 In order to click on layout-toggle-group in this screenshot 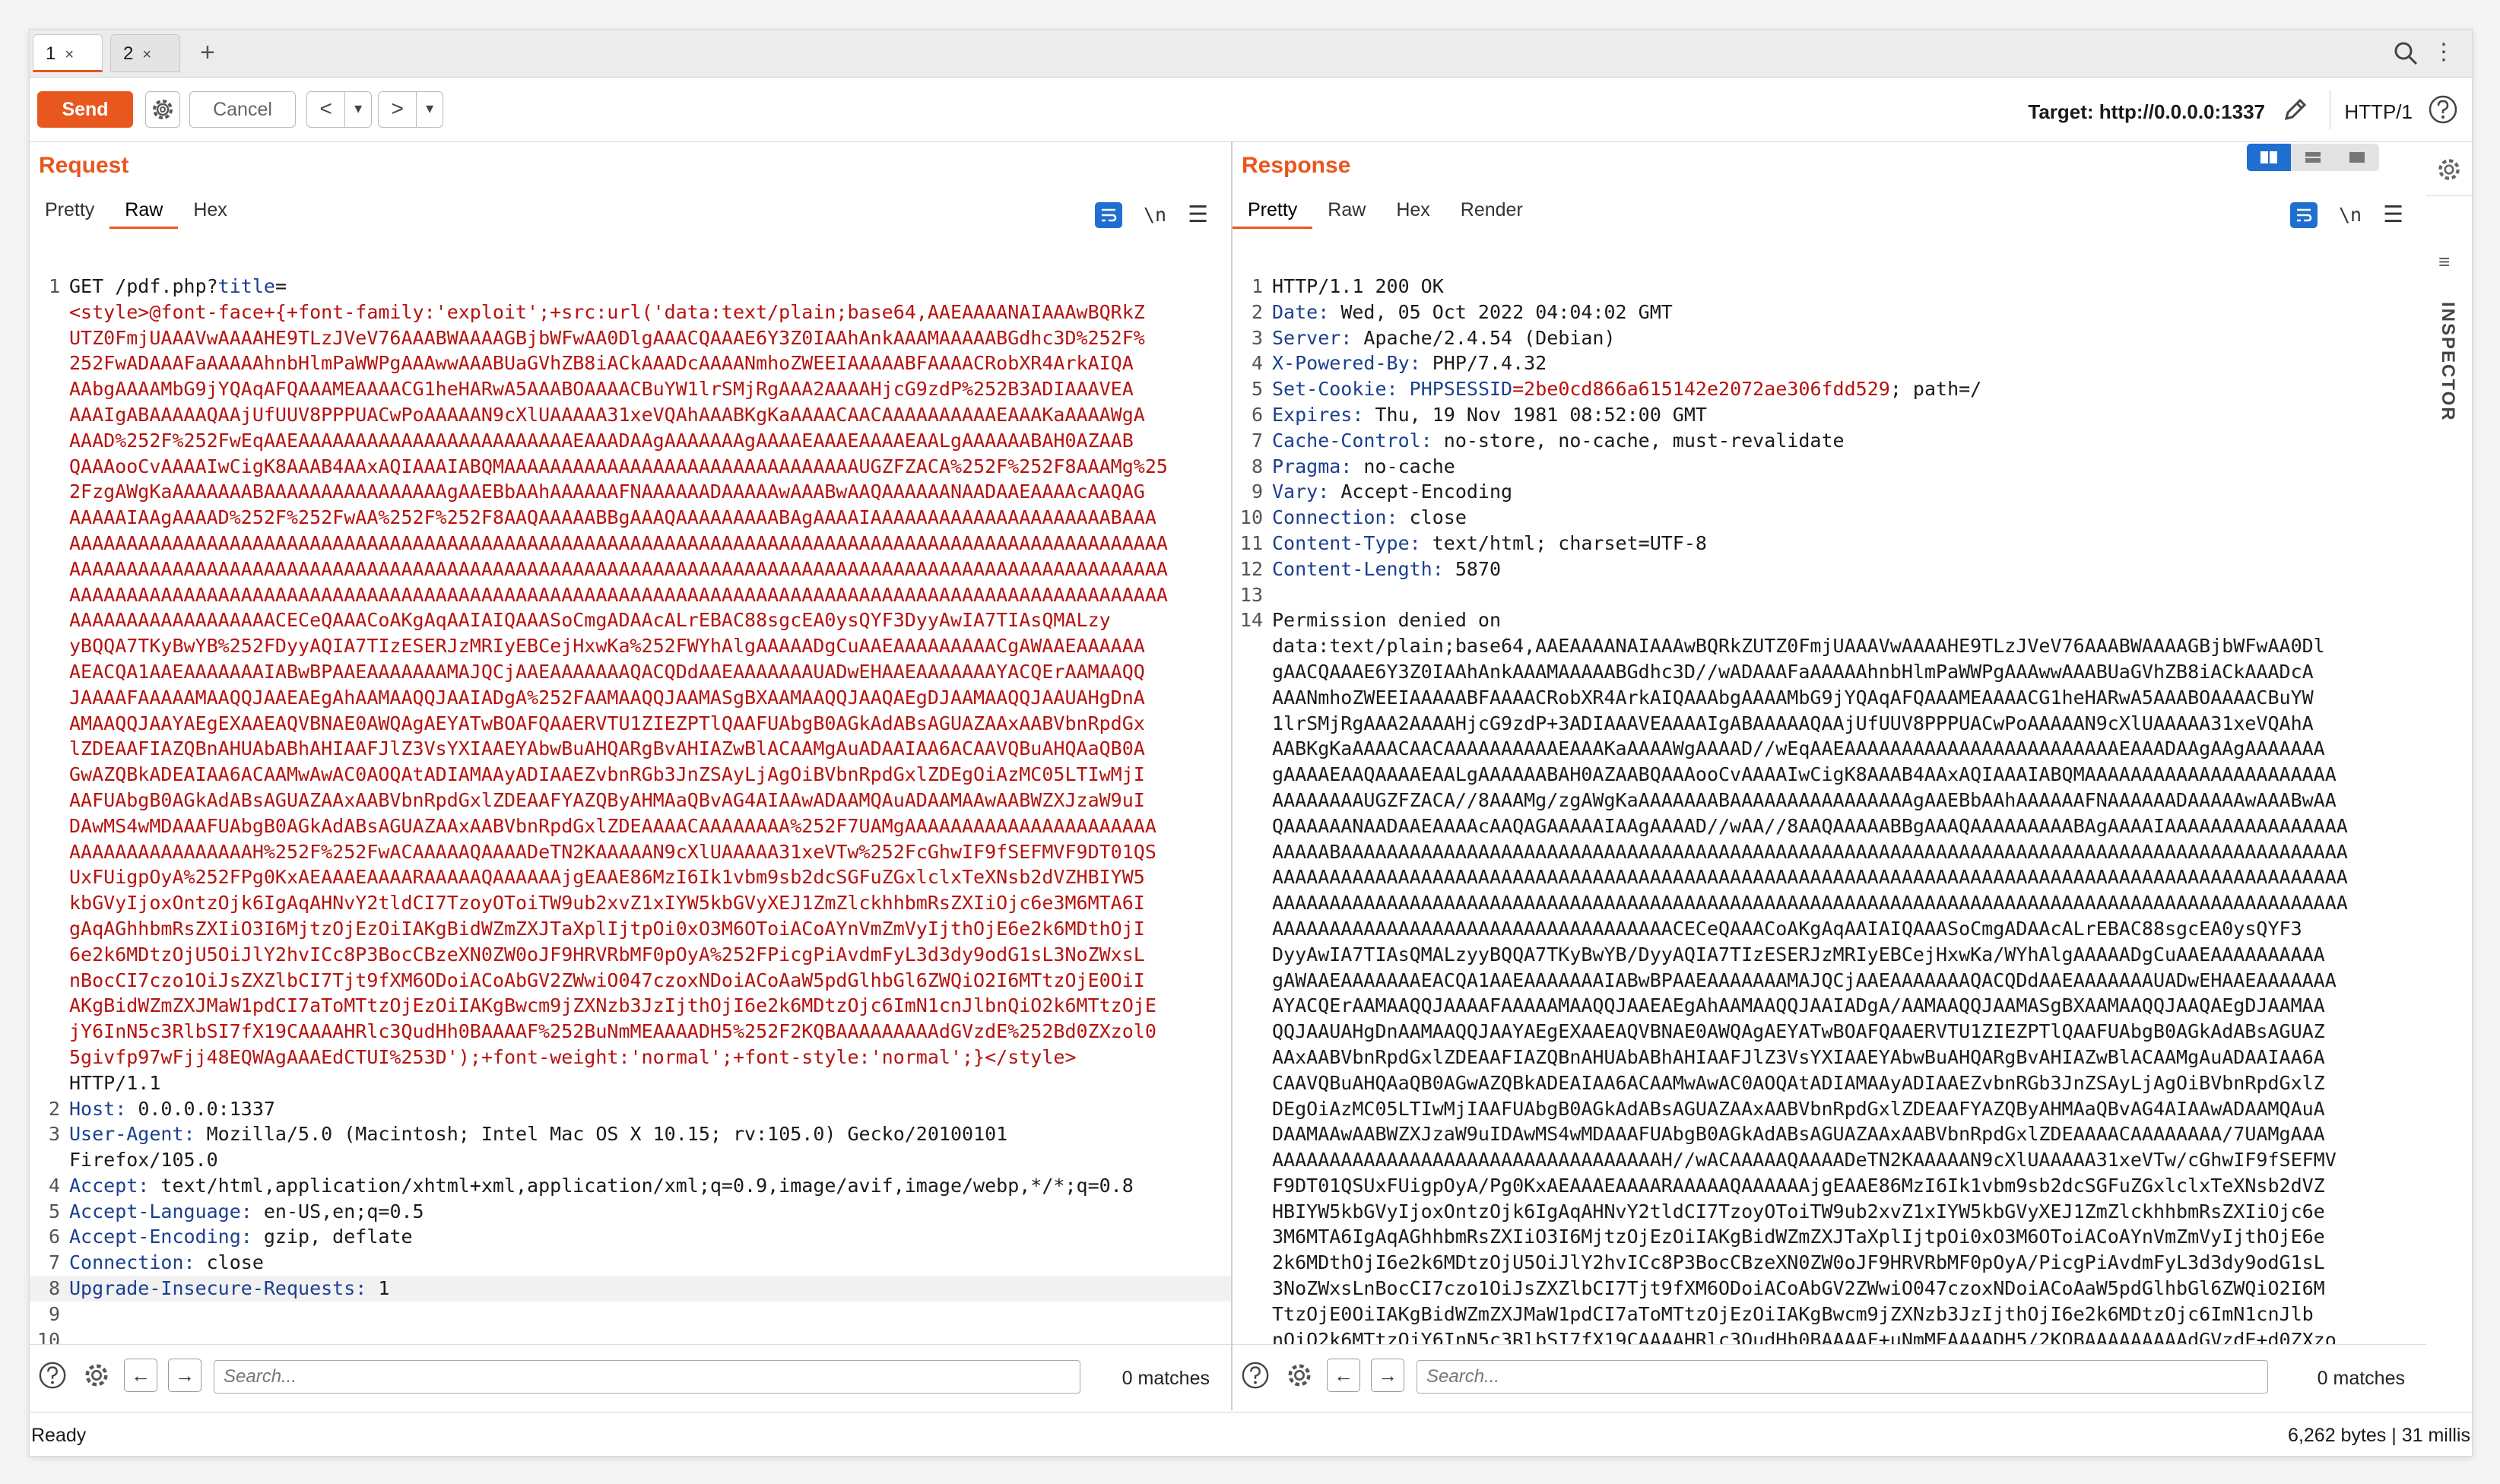, I will do `click(2313, 157)`.